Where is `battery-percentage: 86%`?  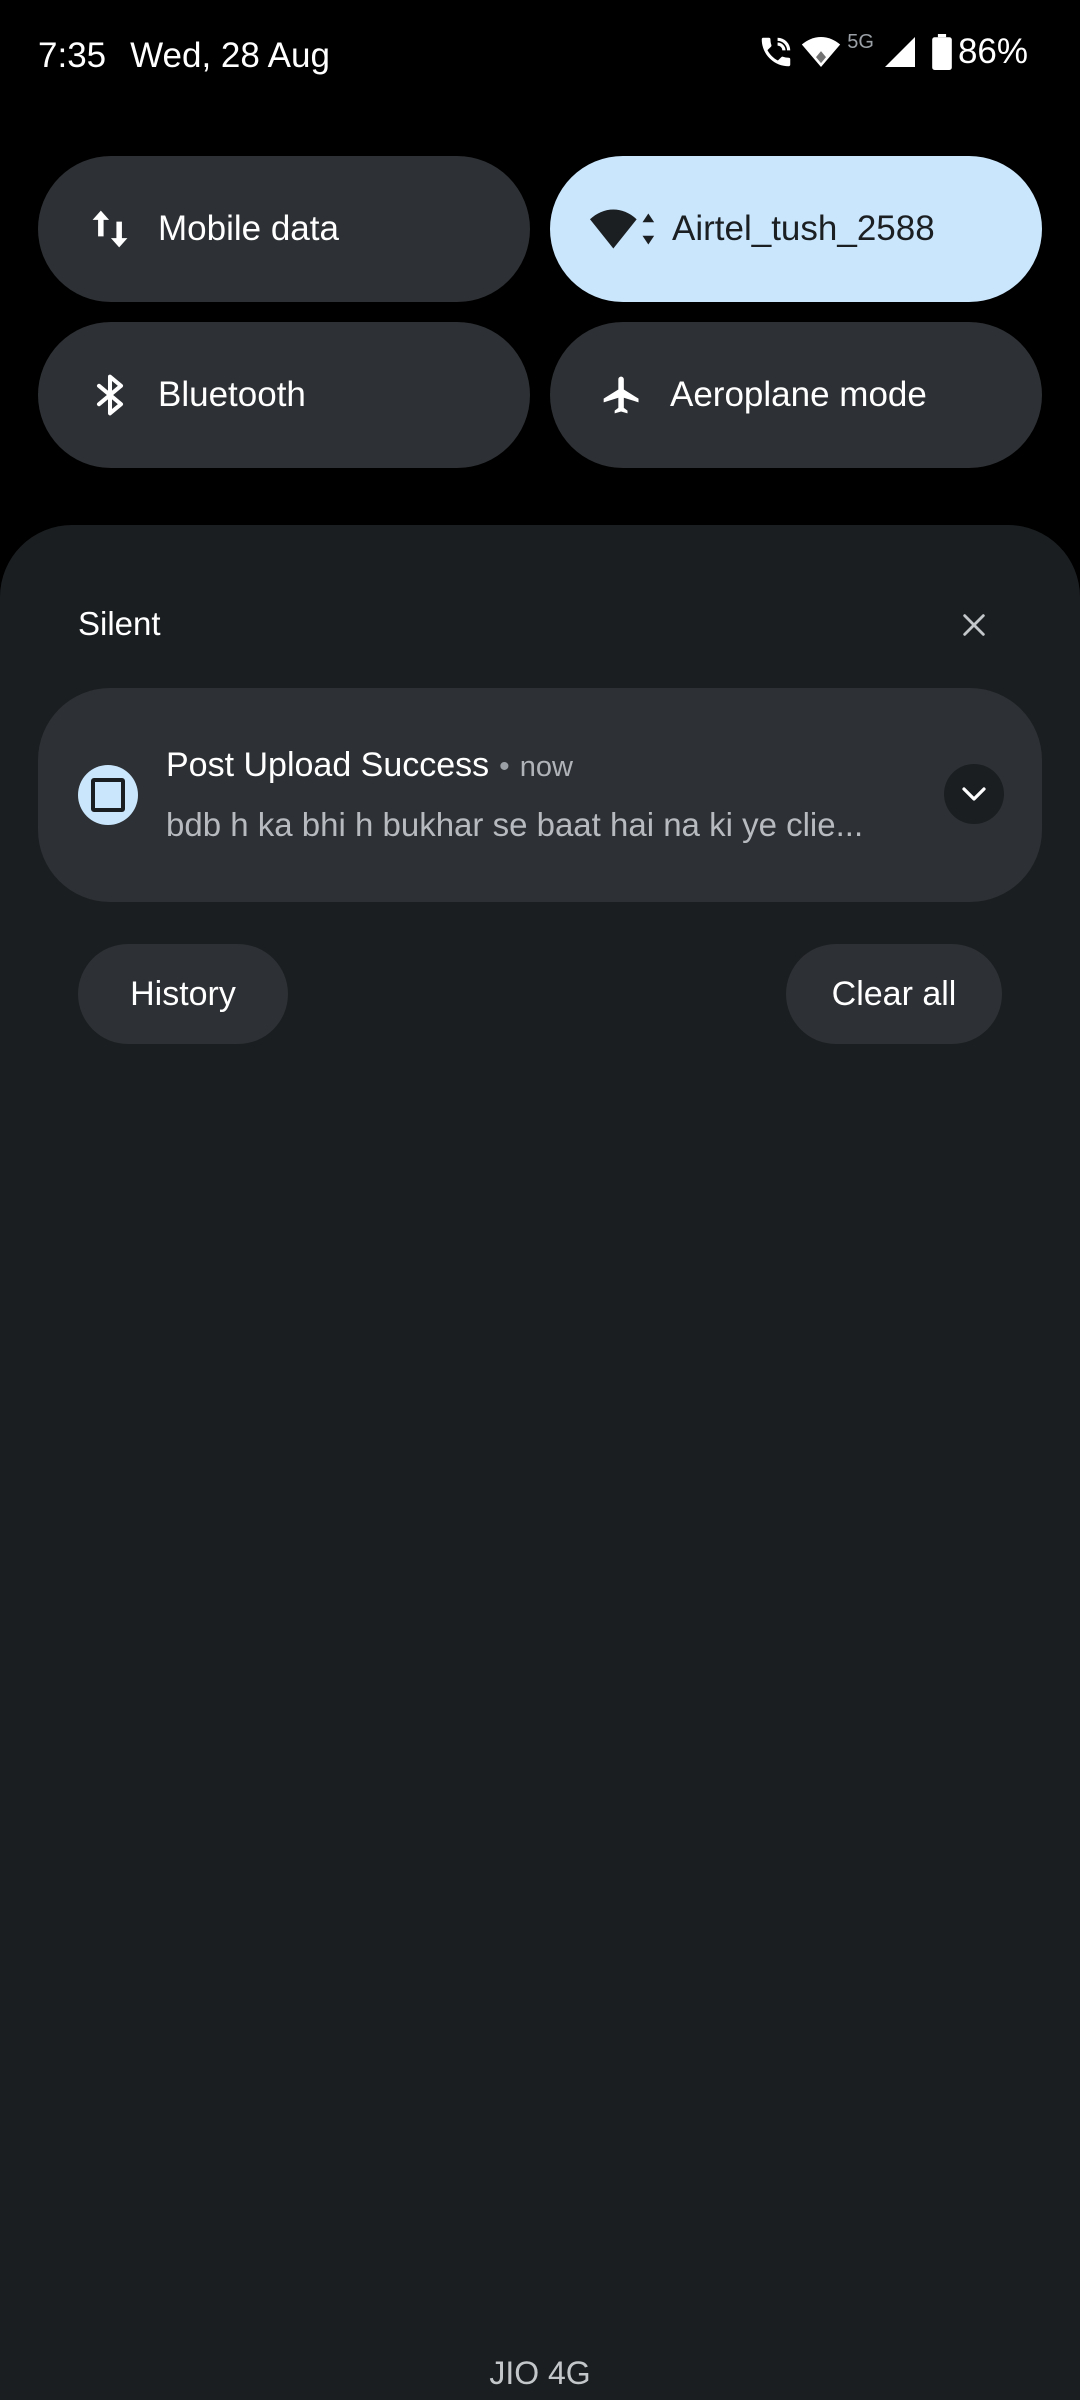
battery-percentage: 86% is located at coordinates (992, 51).